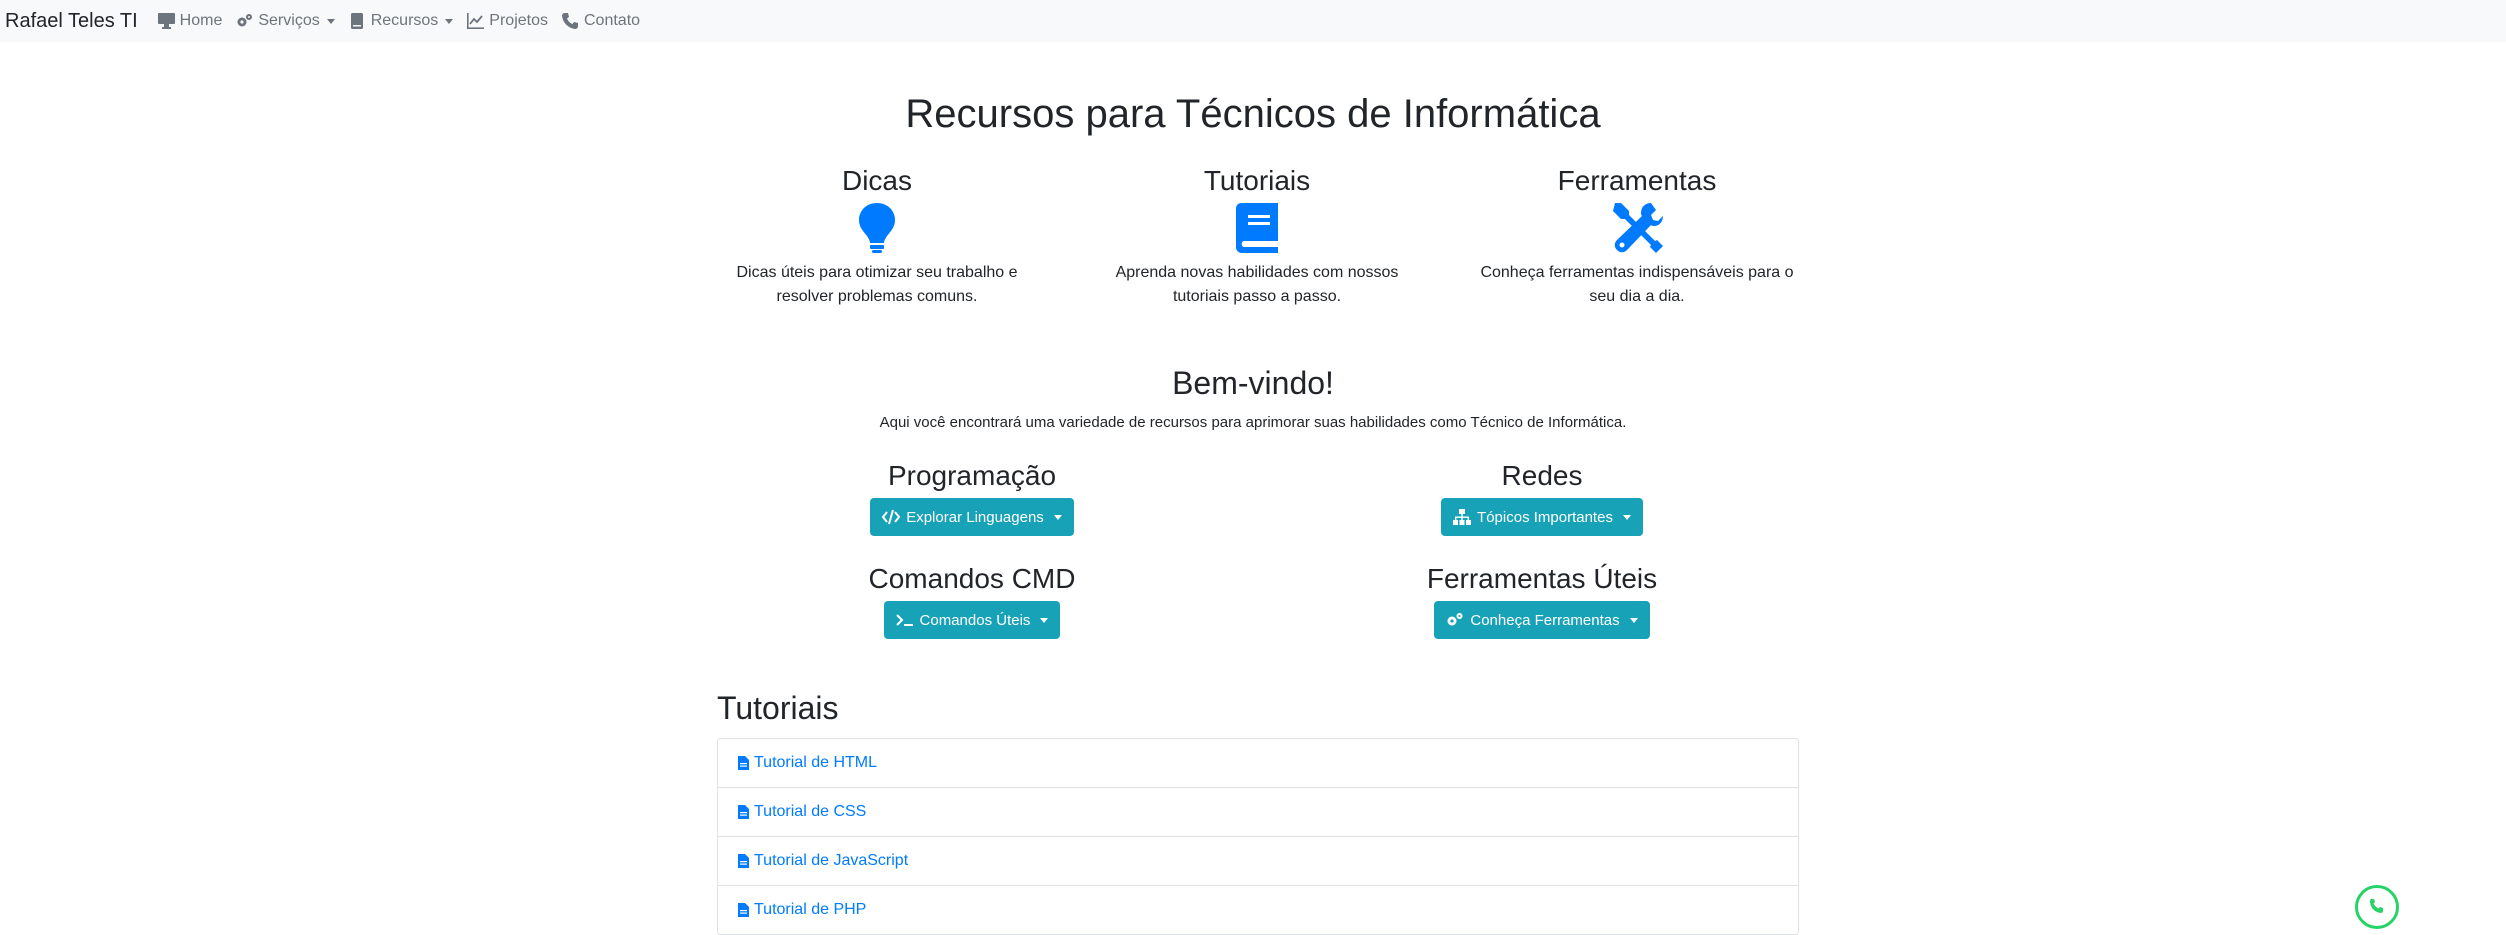 The image size is (2506, 935). What do you see at coordinates (1253, 114) in the screenshot?
I see `page-title: Recursos para Técnicos de Informática` at bounding box center [1253, 114].